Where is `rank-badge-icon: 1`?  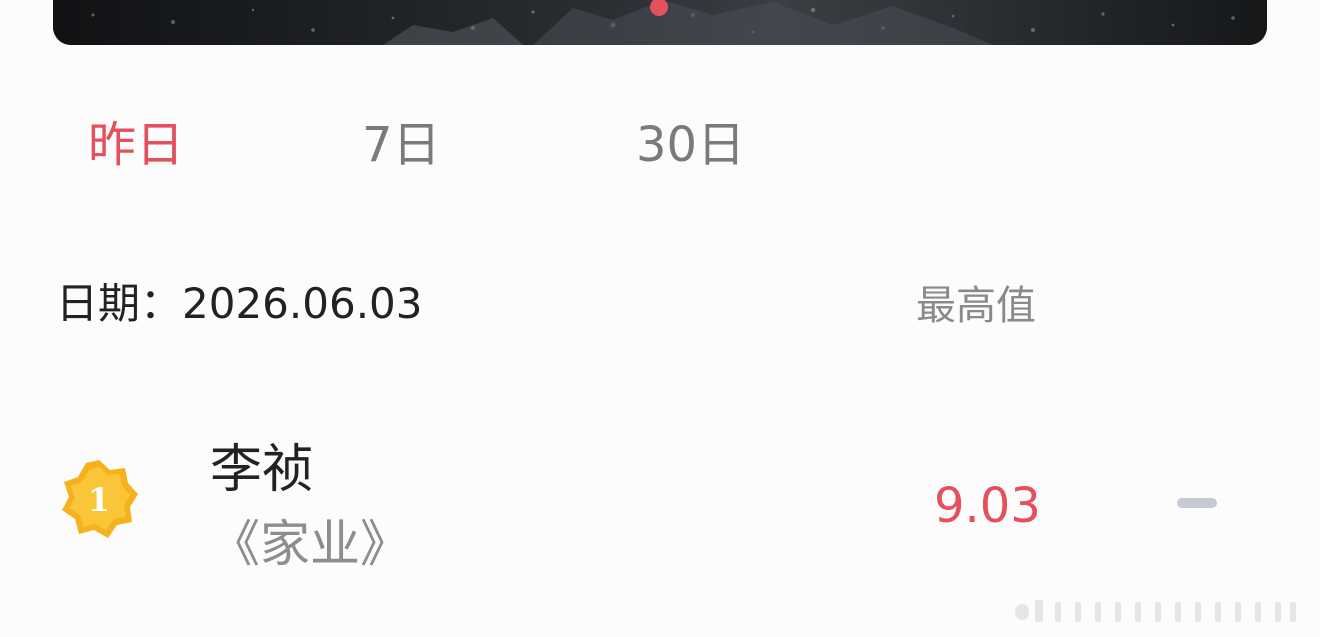 rank-badge-icon: 1 is located at coordinates (99, 499).